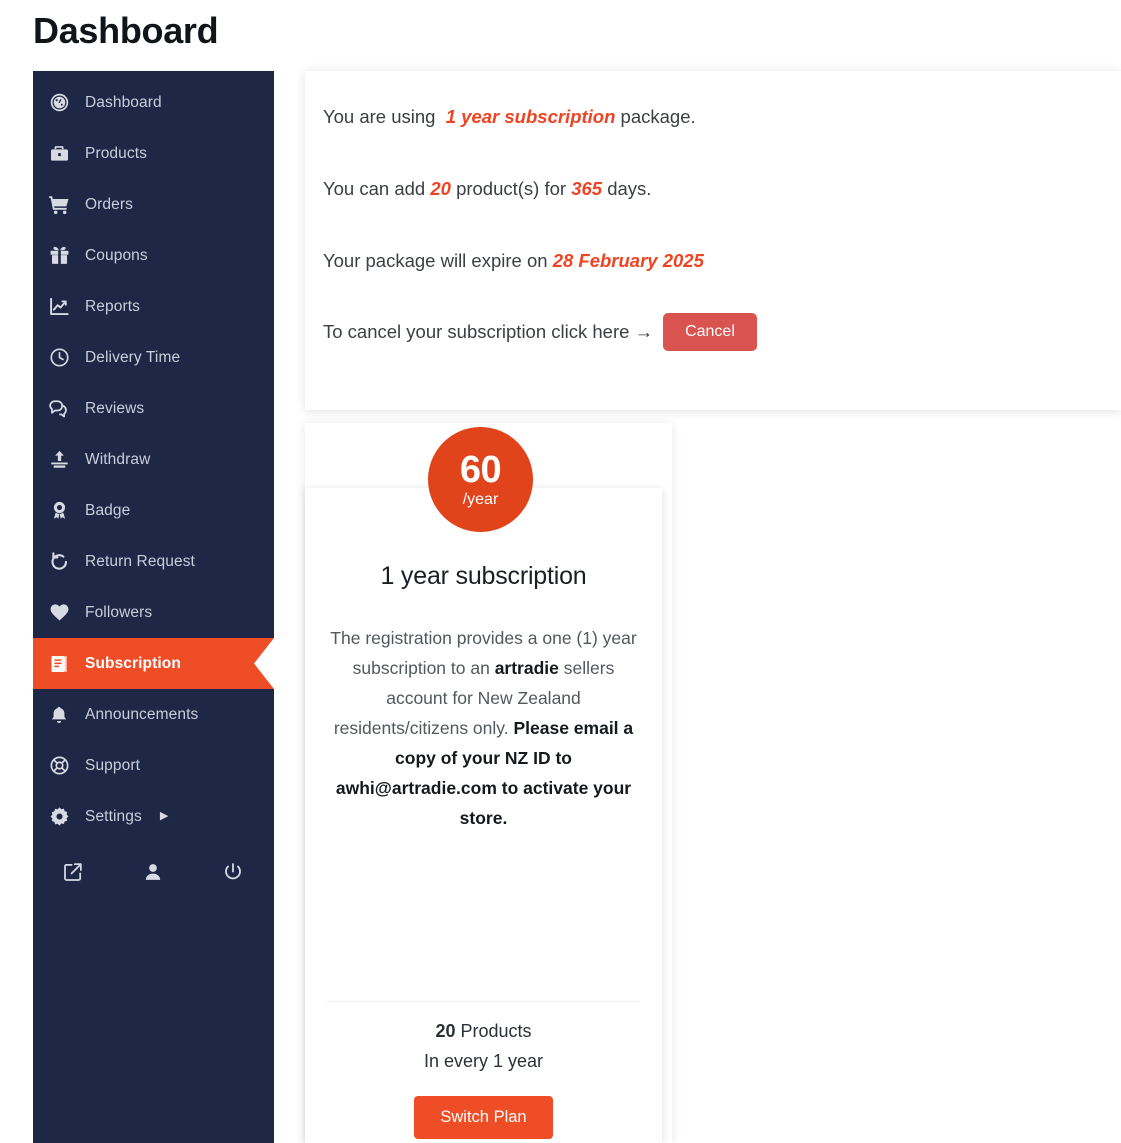 The height and width of the screenshot is (1143, 1121). I want to click on sidebar-item-label: Support, so click(112, 765).